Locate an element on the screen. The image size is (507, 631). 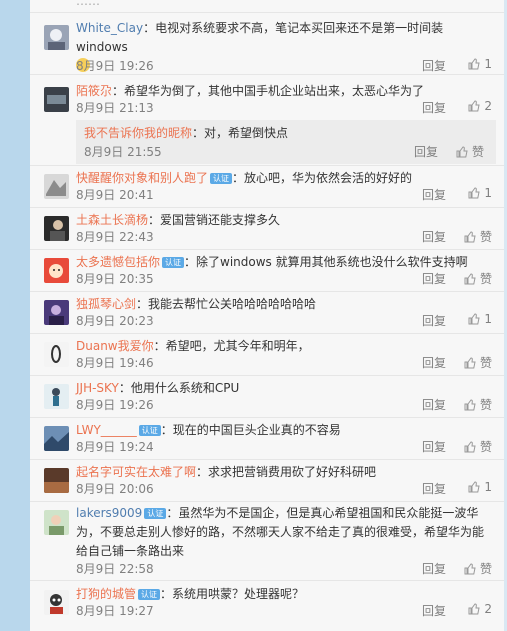
comment-meta: 8月9日 19:26 回复 赞 is located at coordinates (284, 405).